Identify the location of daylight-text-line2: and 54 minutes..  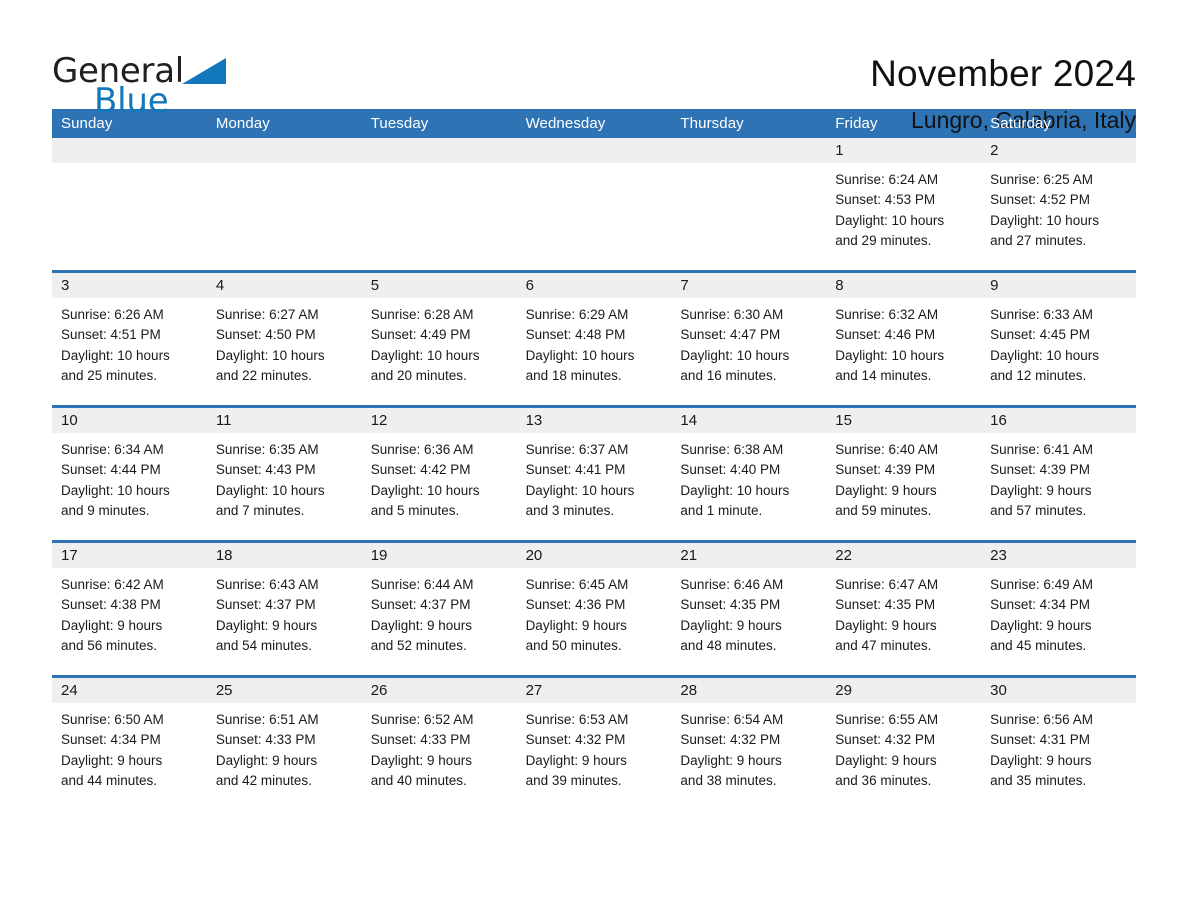
(263, 645).